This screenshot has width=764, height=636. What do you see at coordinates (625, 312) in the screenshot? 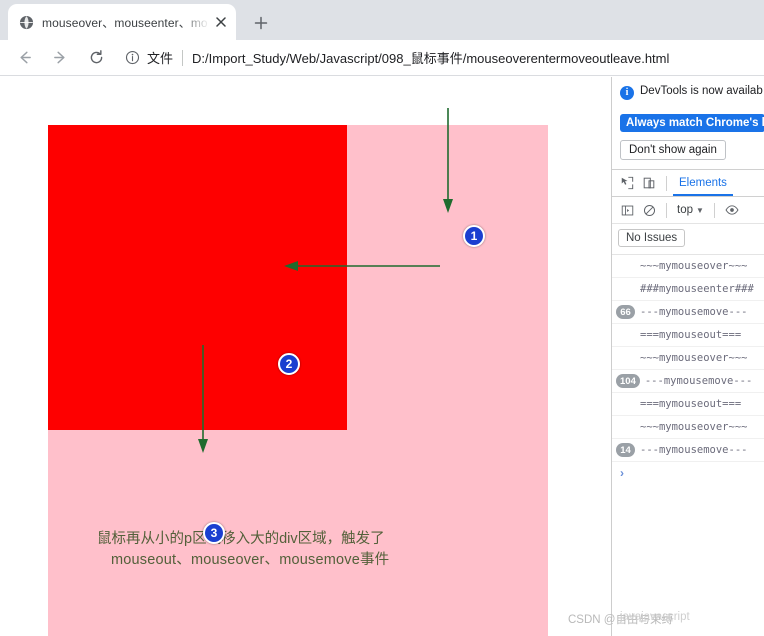
I see `console-repeat-badge: 66` at bounding box center [625, 312].